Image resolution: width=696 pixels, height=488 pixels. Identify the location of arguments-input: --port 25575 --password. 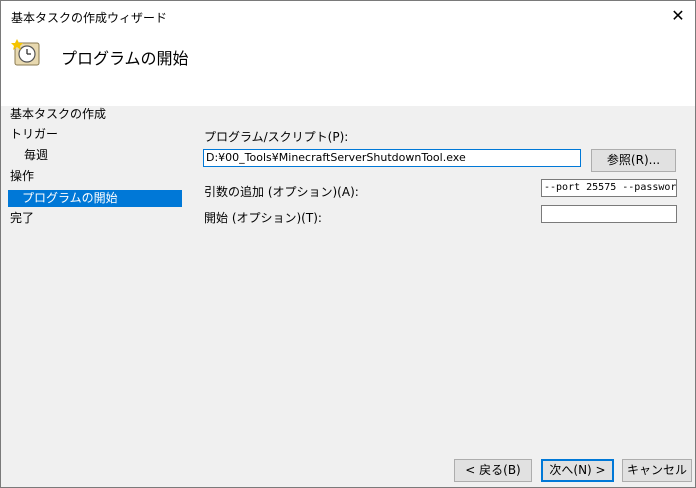
(609, 188).